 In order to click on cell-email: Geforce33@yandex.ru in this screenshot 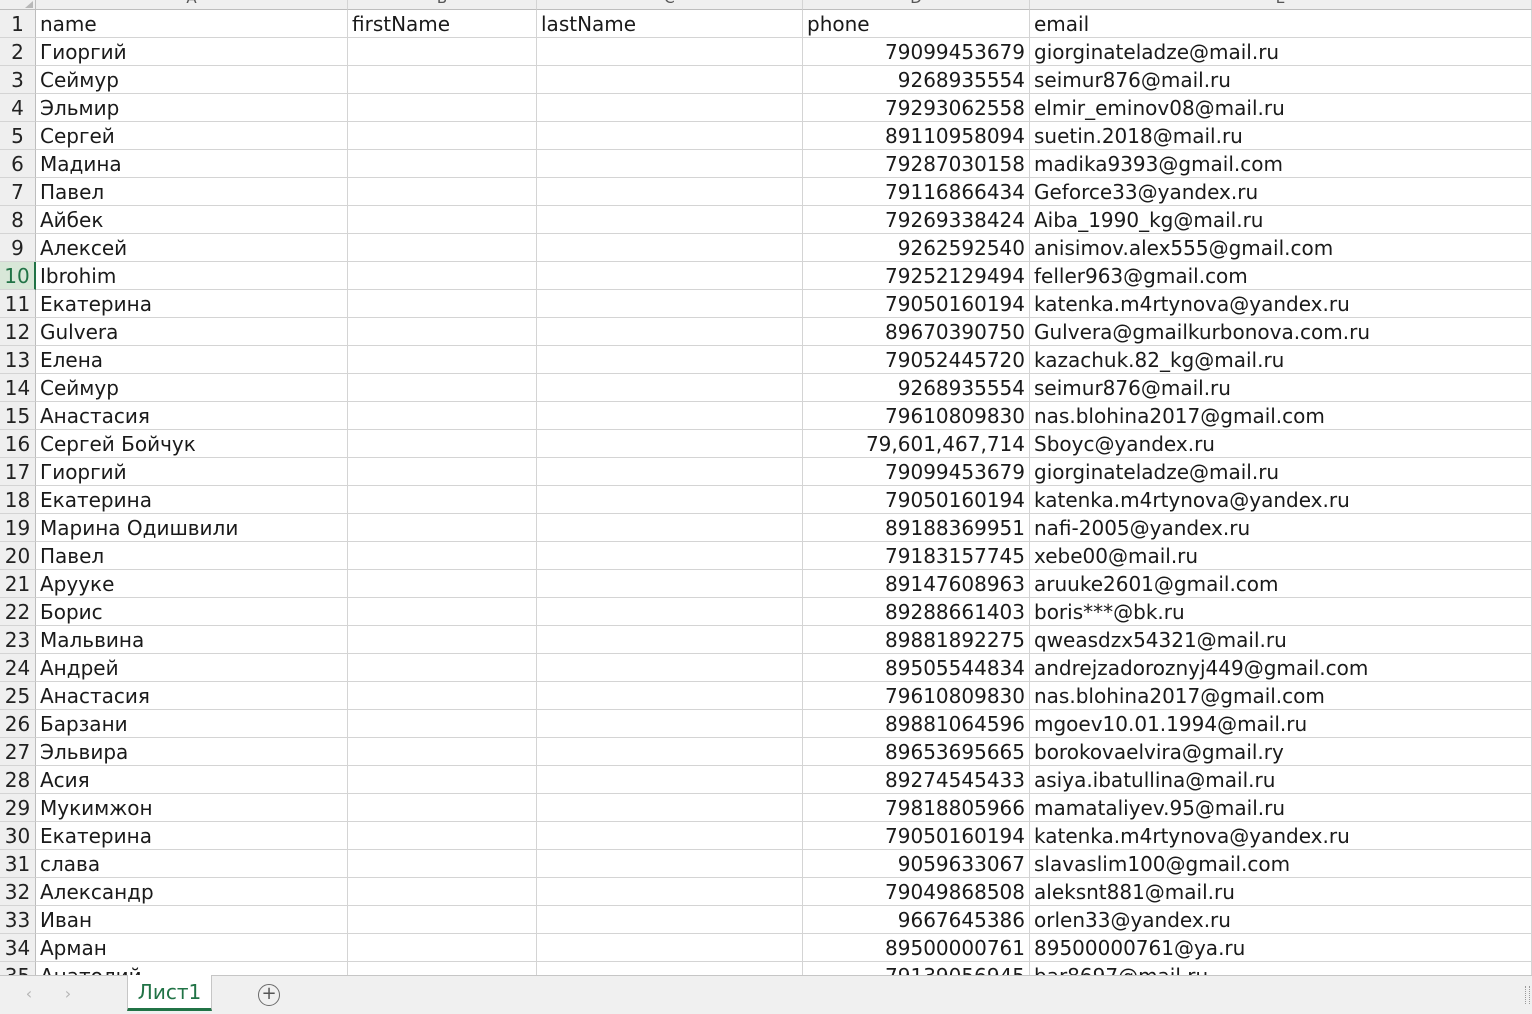, I will do `click(1281, 192)`.